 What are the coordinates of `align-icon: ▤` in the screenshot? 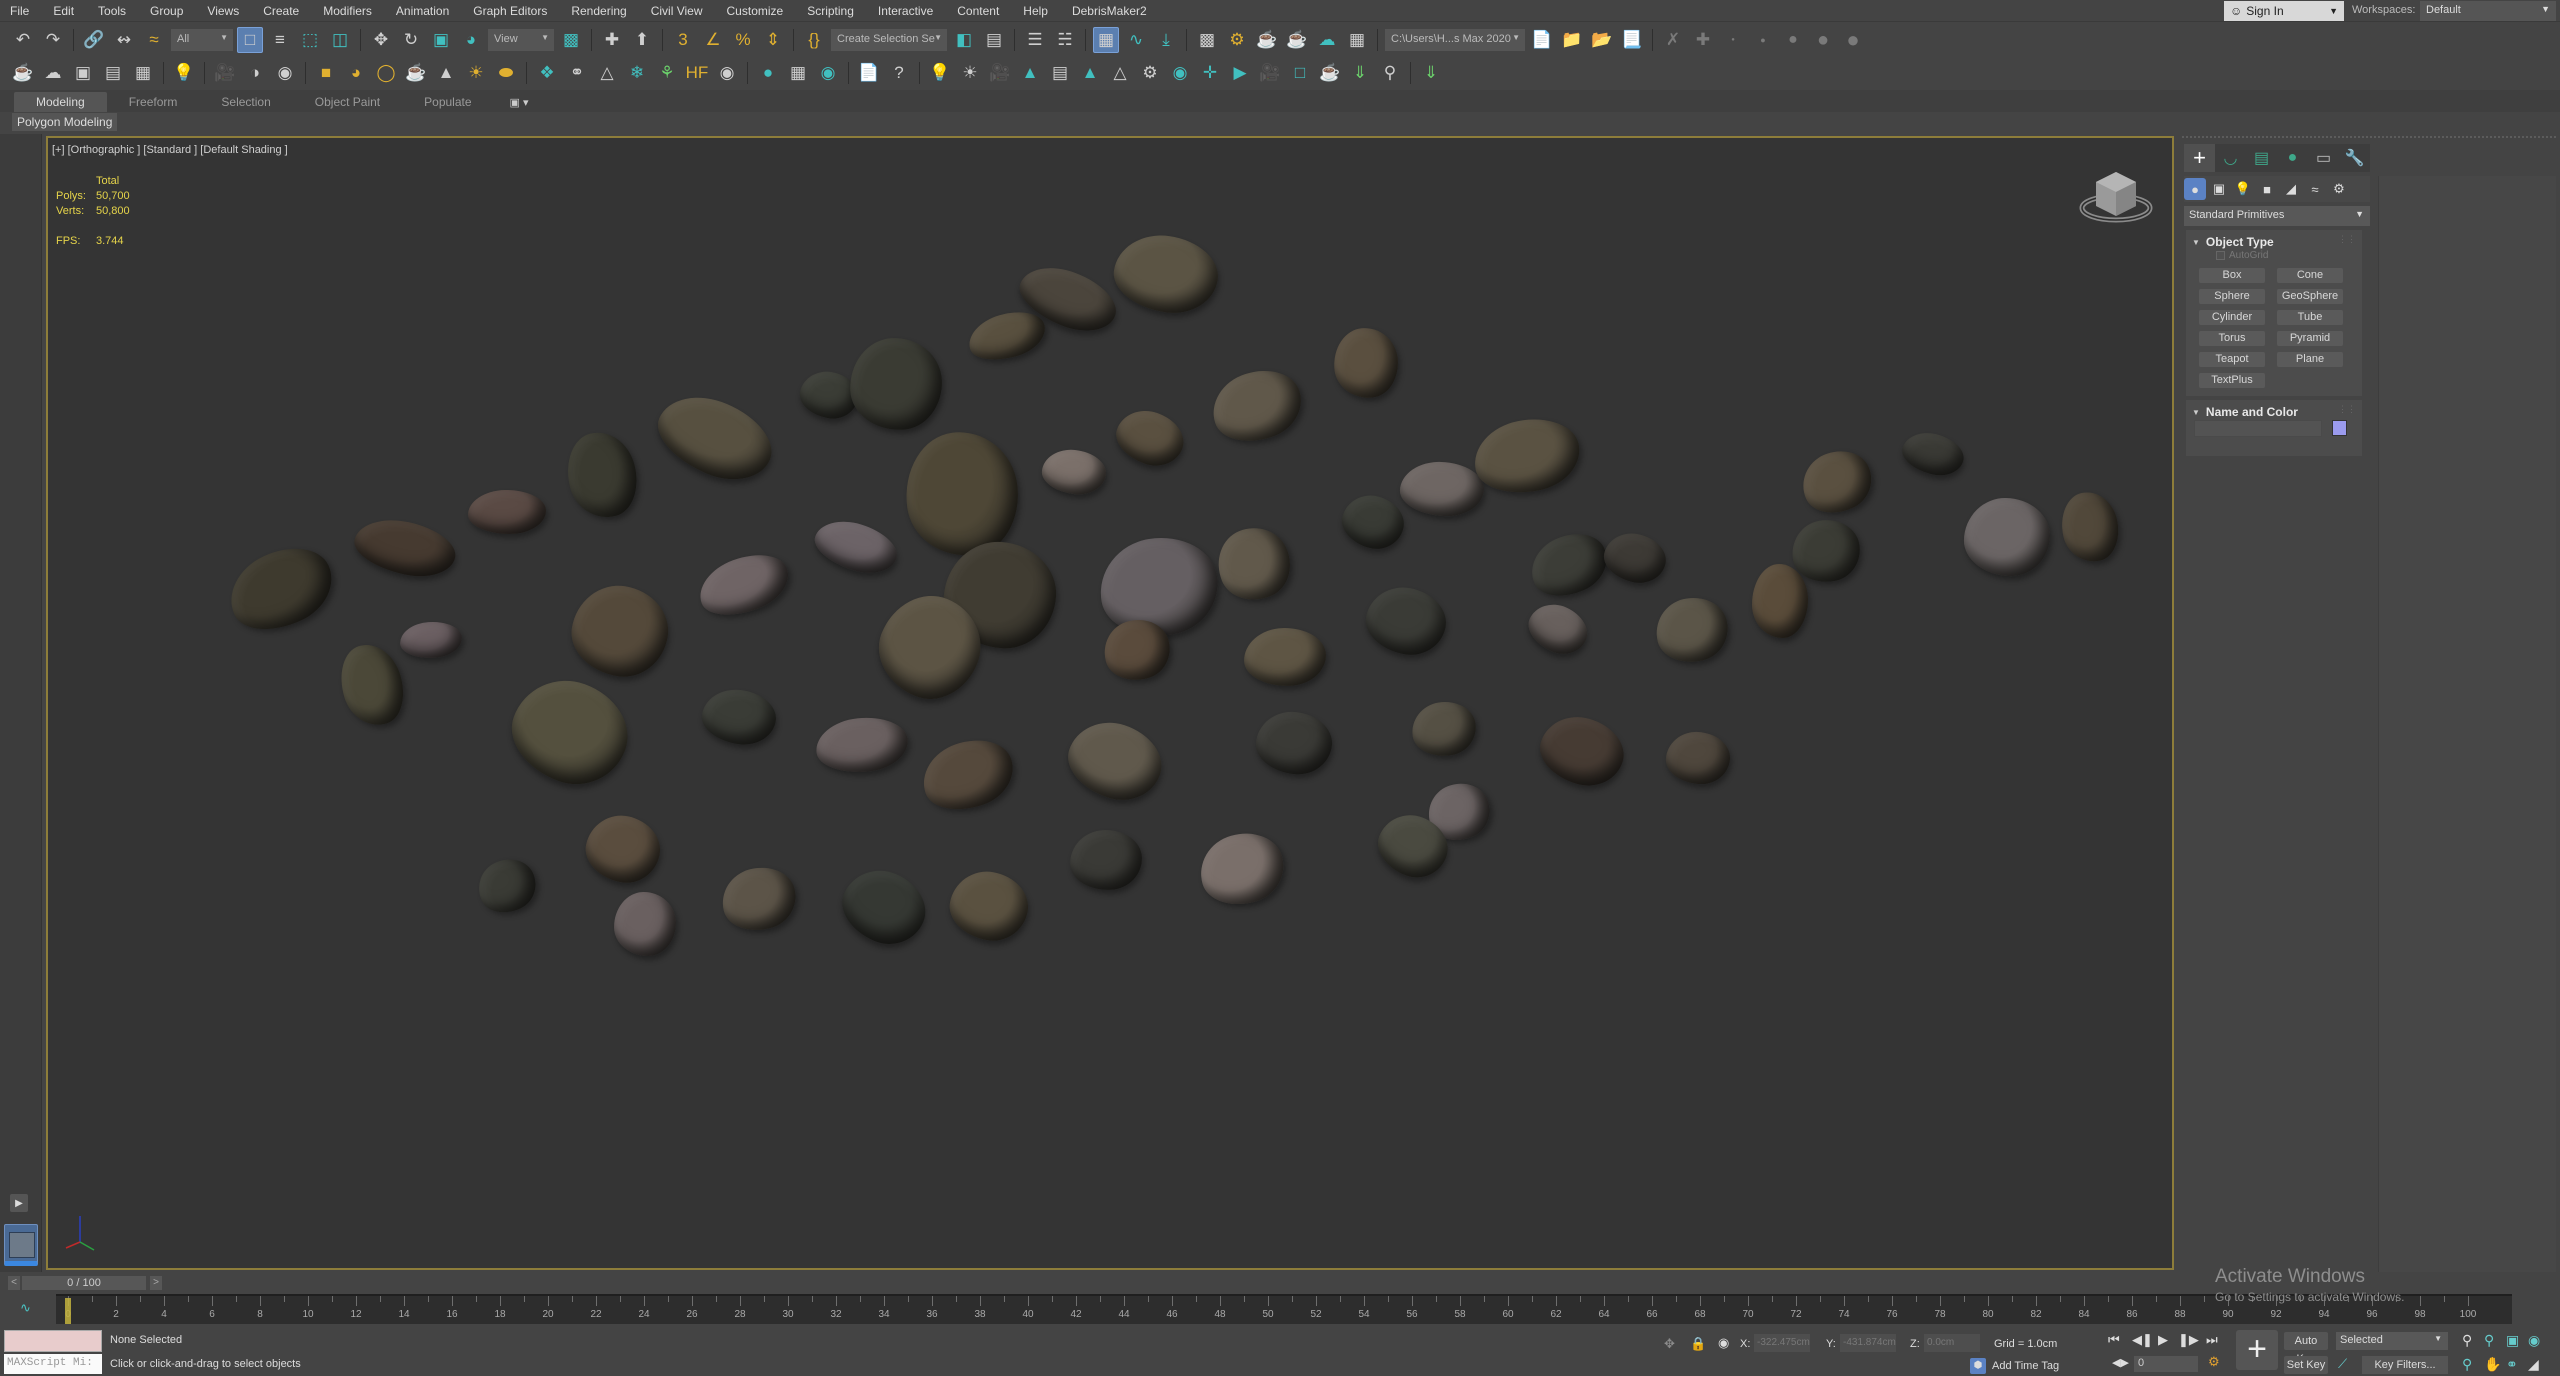 It's located at (994, 40).